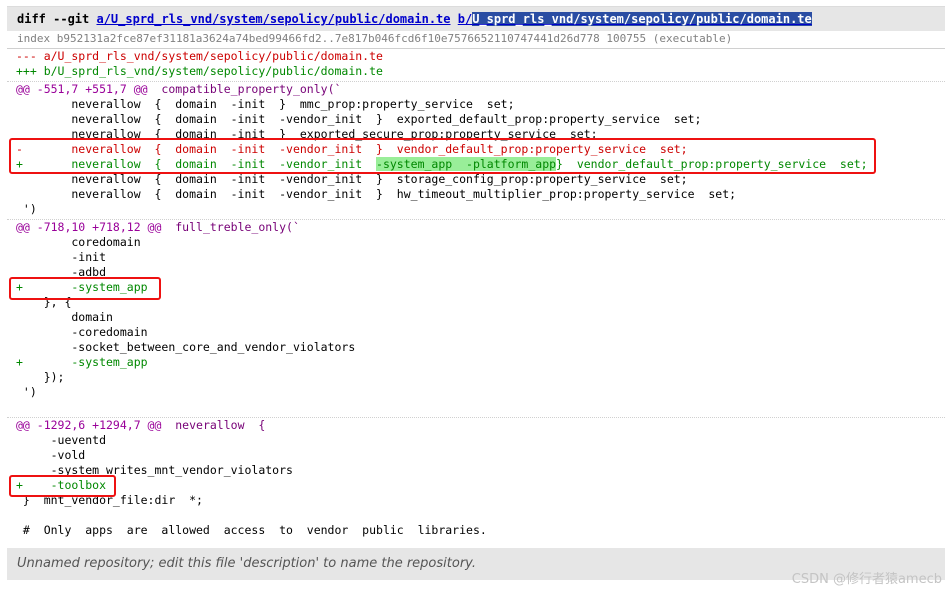 The height and width of the screenshot is (591, 946). What do you see at coordinates (89, 425) in the screenshot?
I see `chunk-range-3: @@ -1292,6 +1294,7 @@` at bounding box center [89, 425].